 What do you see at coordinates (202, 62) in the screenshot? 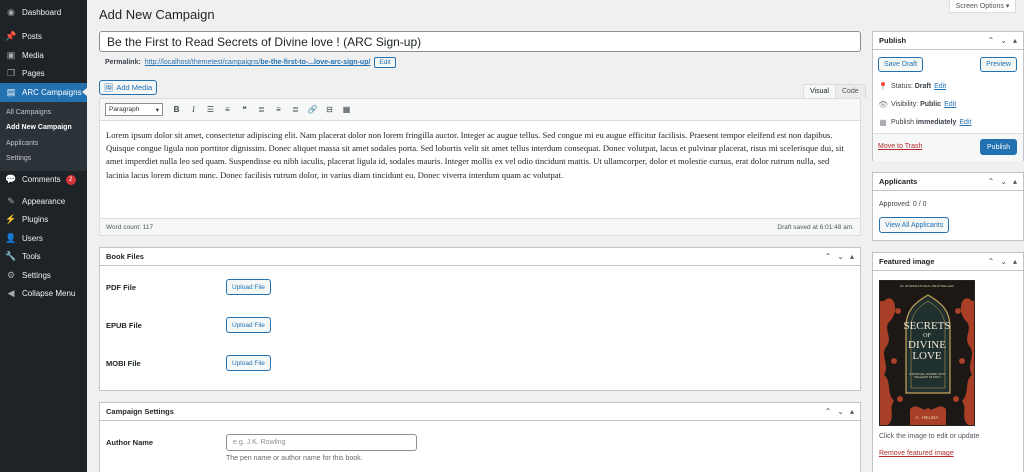
I see `permalink-base: http://localhost/themetest/campaigns/` at bounding box center [202, 62].